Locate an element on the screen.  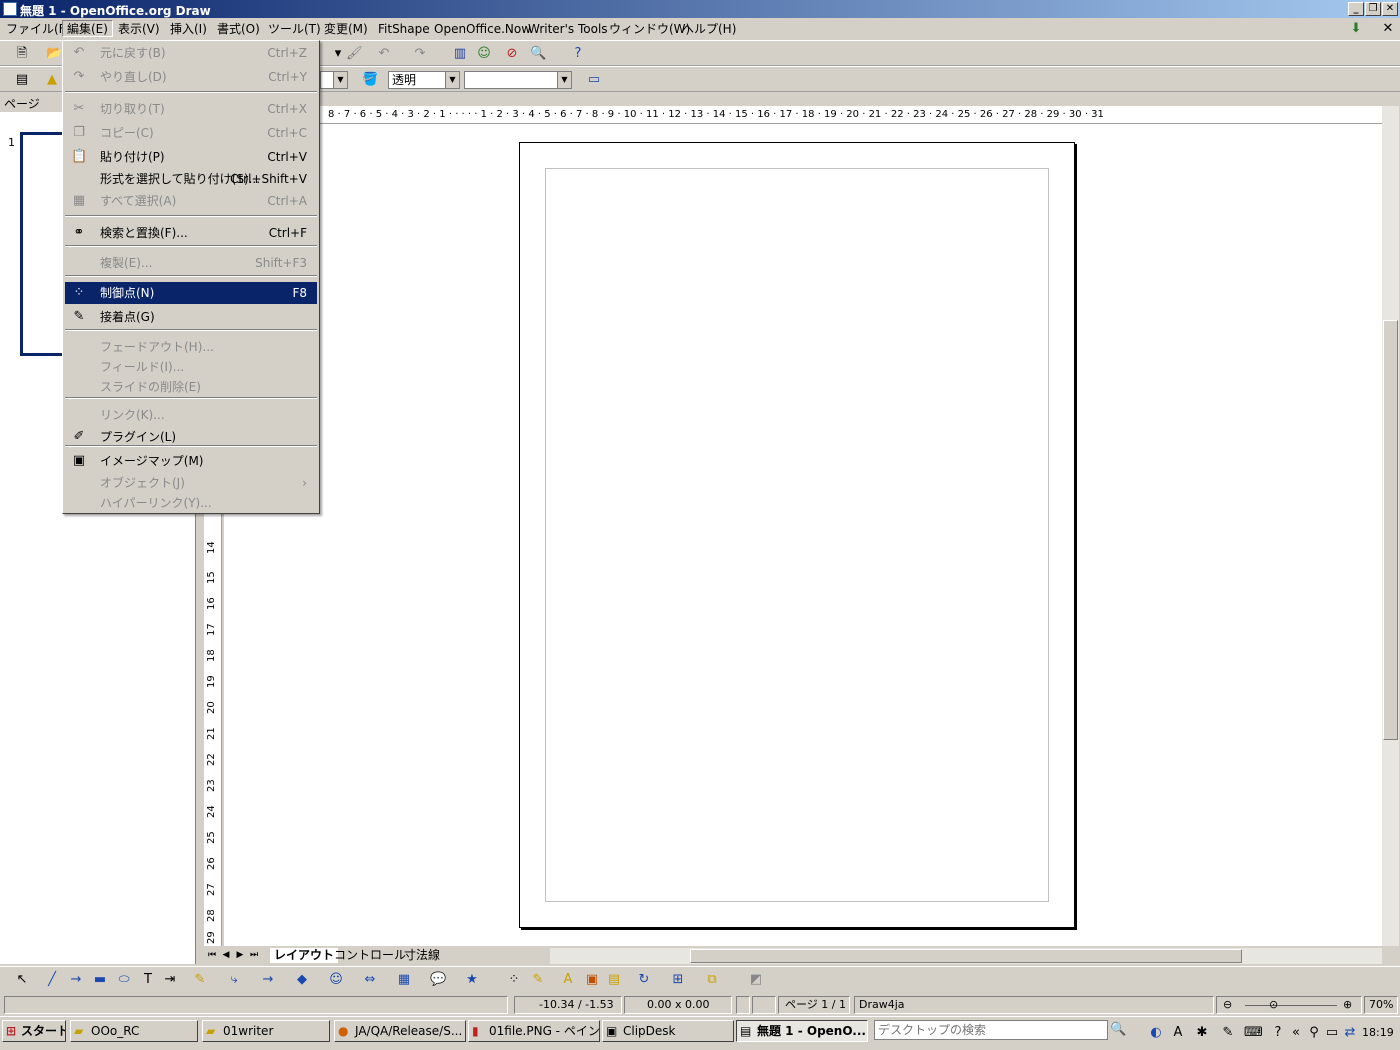
extrusion-icon: ◩ is located at coordinates (756, 980).